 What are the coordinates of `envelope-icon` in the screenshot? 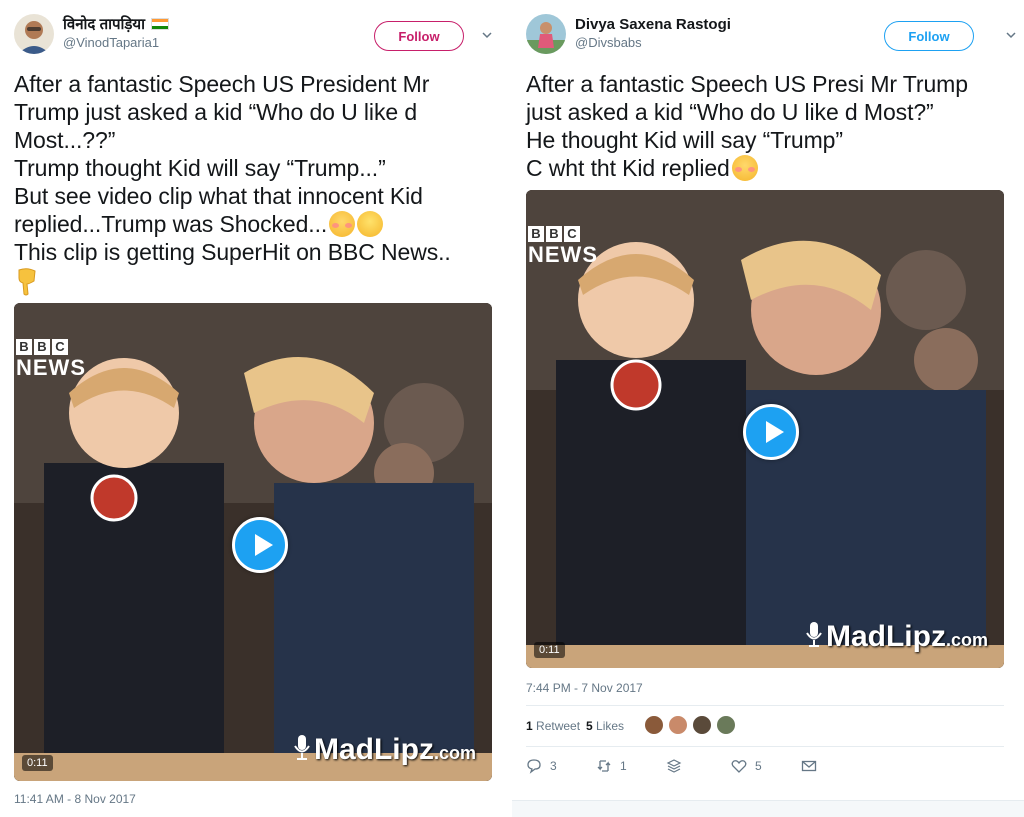 It's located at (809, 766).